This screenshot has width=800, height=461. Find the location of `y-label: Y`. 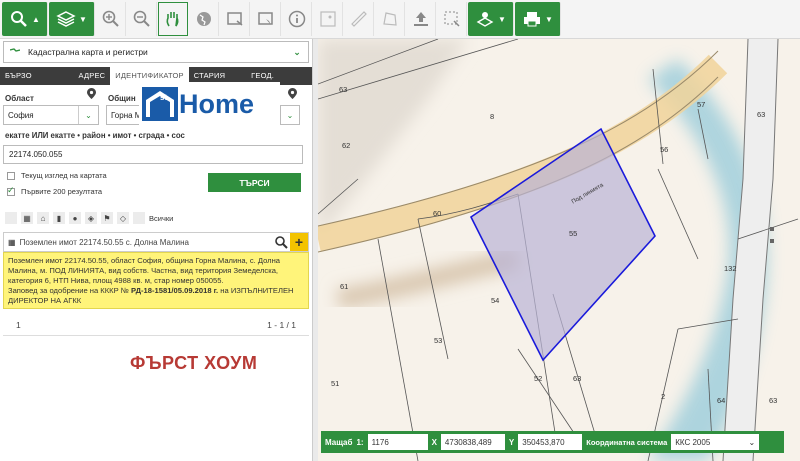

y-label: Y is located at coordinates (511, 442).